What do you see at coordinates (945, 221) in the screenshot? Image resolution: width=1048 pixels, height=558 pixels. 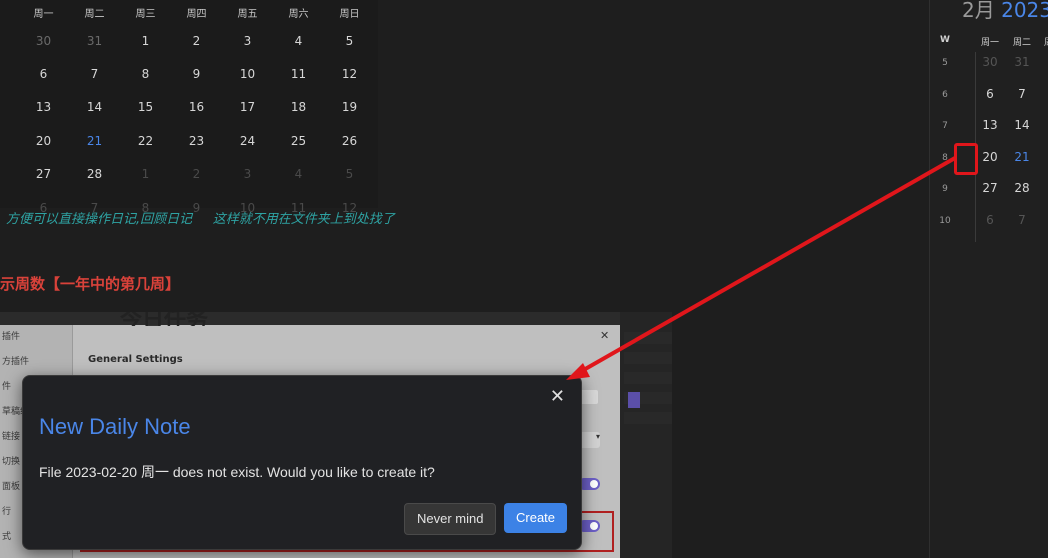 I see `week-number: 10` at bounding box center [945, 221].